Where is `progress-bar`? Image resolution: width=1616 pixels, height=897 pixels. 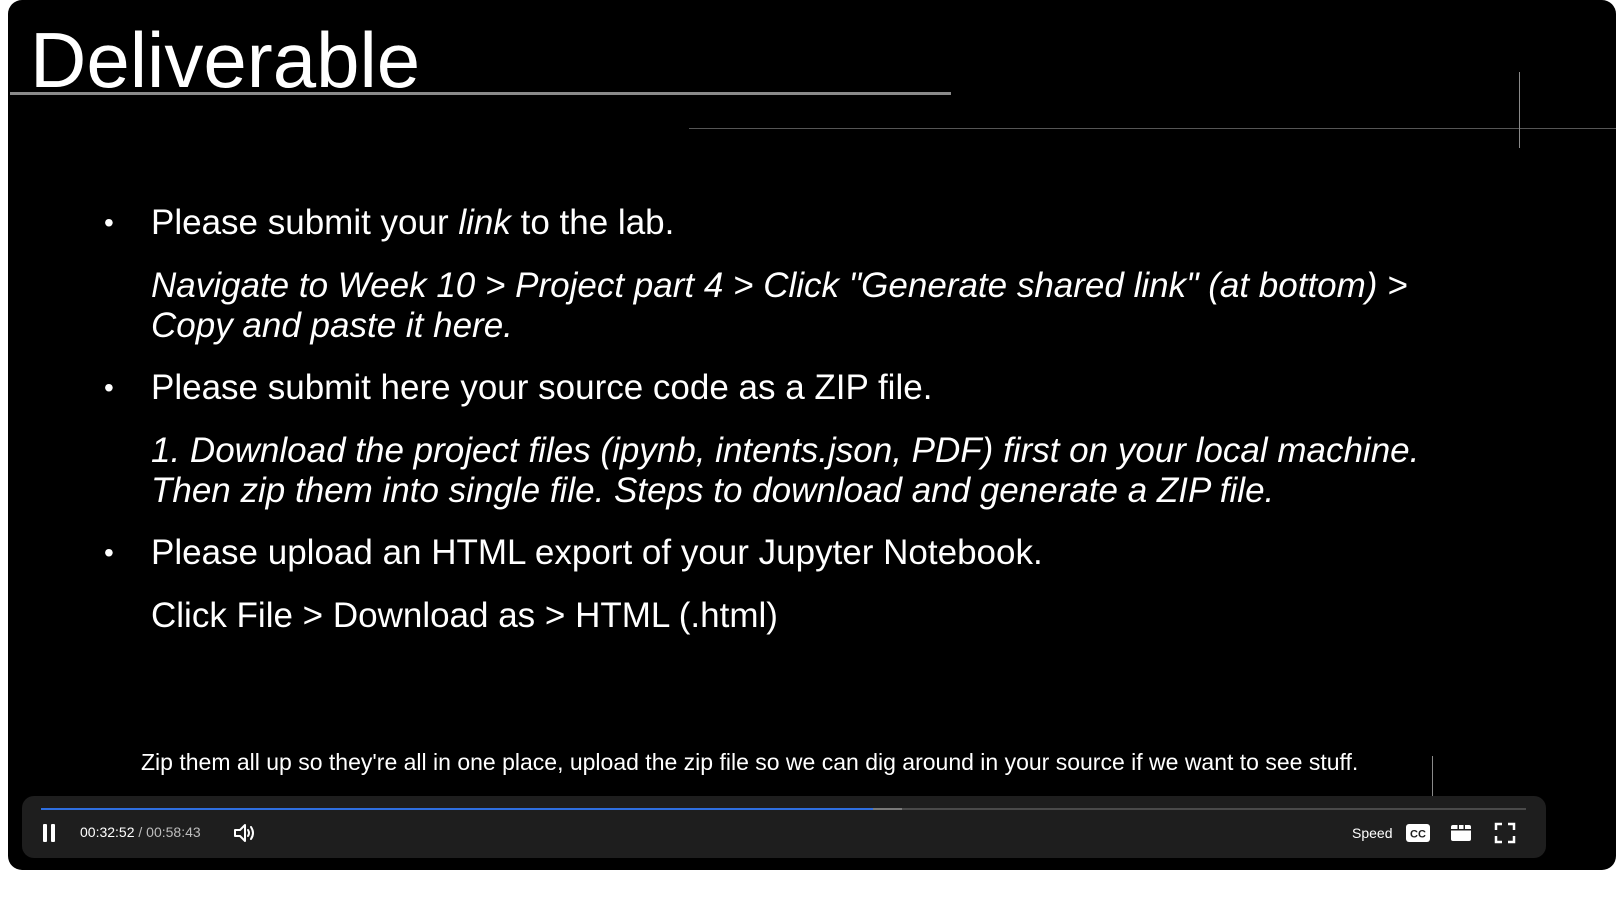 progress-bar is located at coordinates (783, 809).